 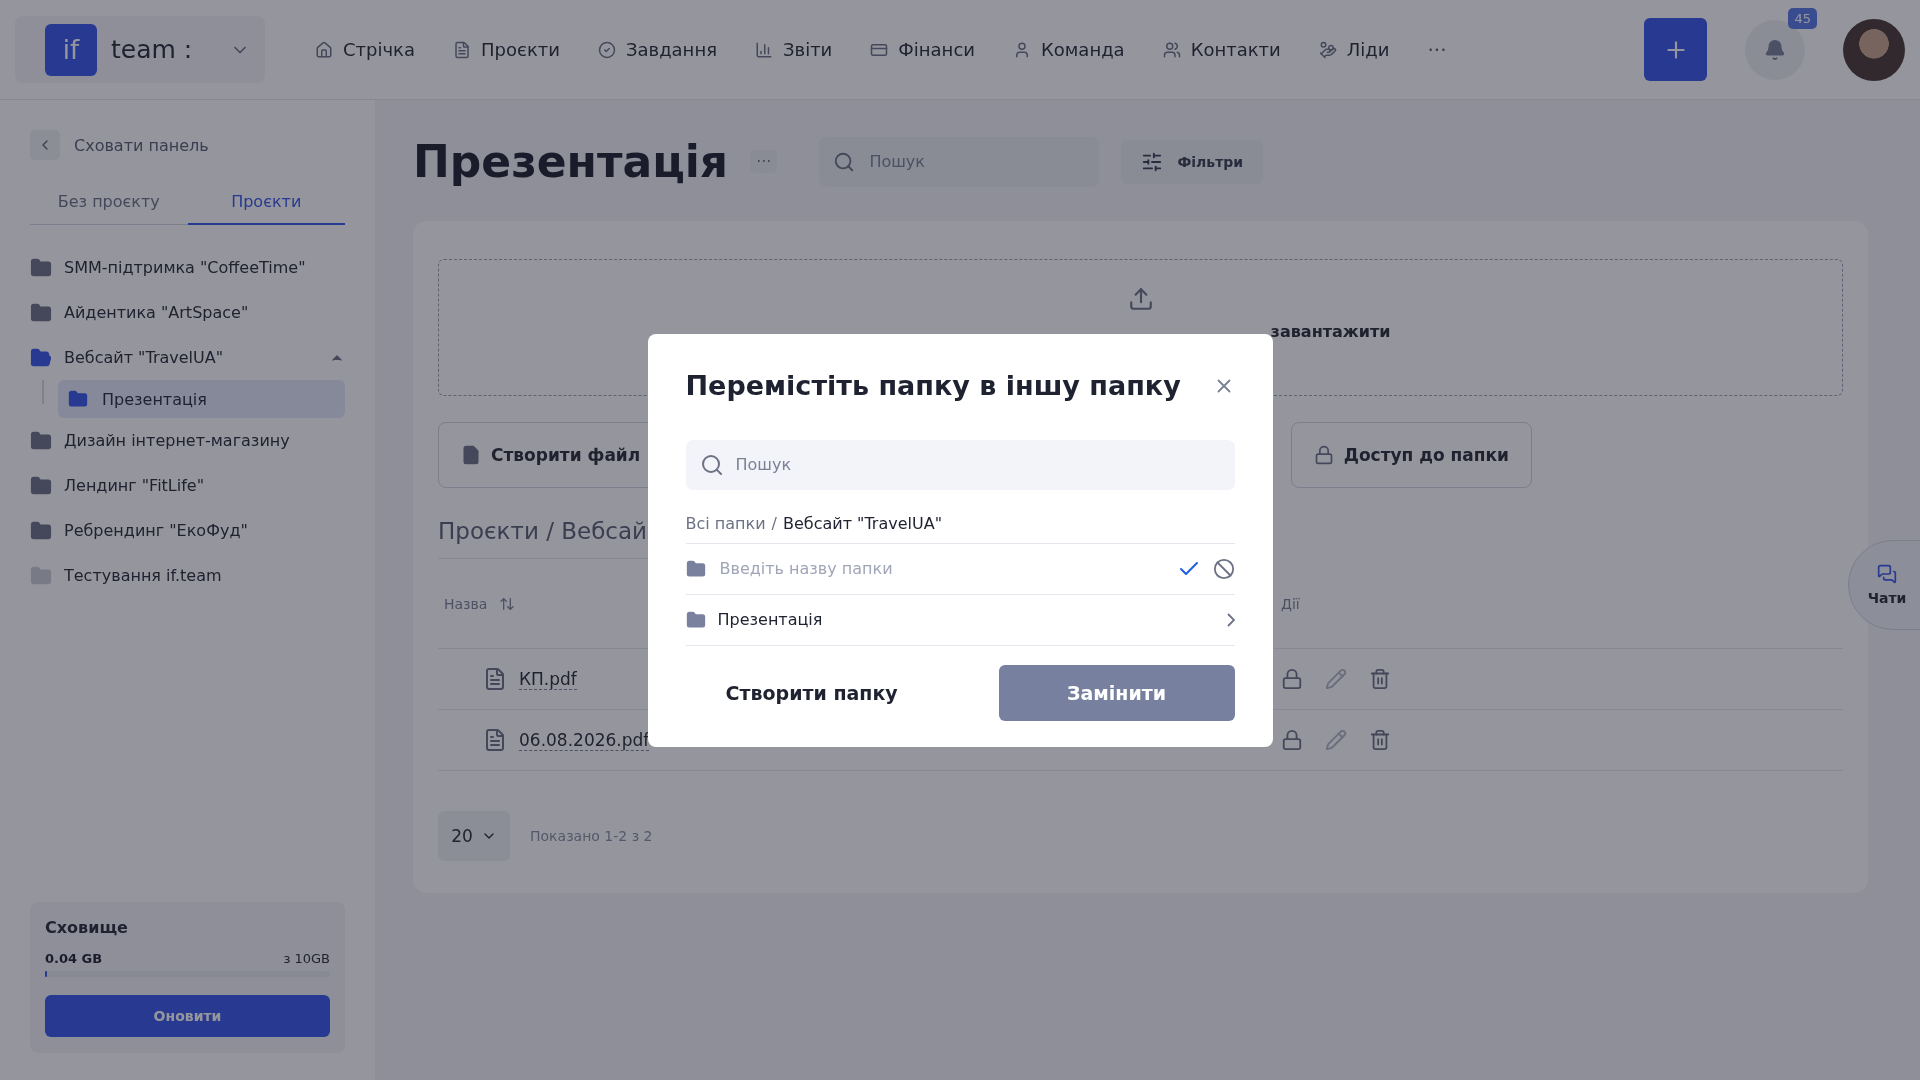 I want to click on storage-total: з 10GB, so click(x=306, y=958).